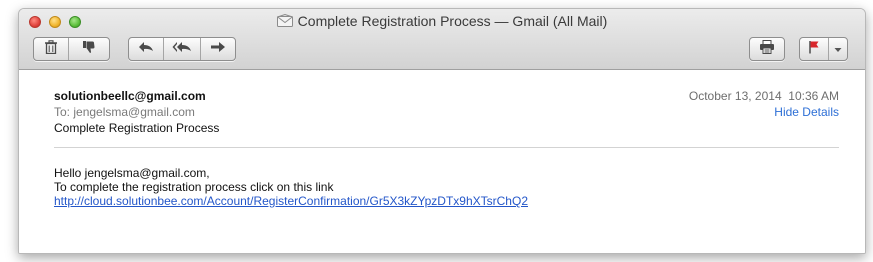 This screenshot has width=873, height=262. I want to click on reply-all-arrow-icon, so click(182, 49).